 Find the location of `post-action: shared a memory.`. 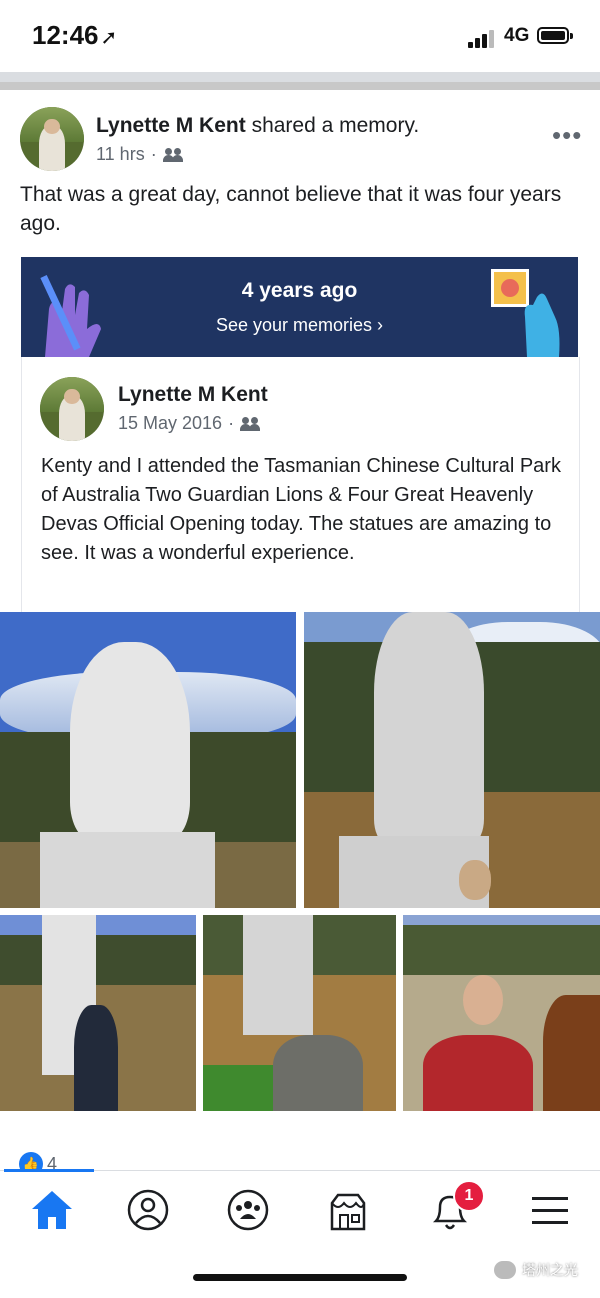

post-action: shared a memory. is located at coordinates (332, 125).